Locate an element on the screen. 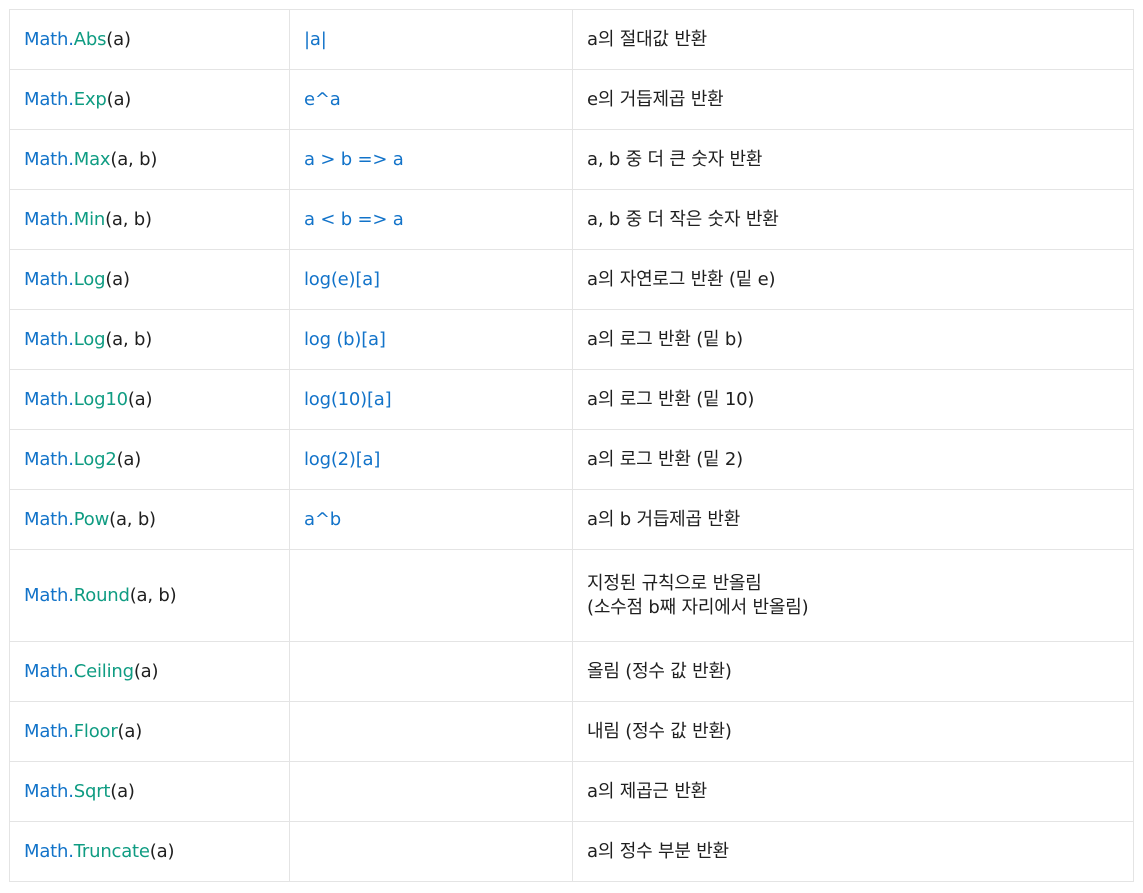  description-text: a의 로그 반환 (밑 10) is located at coordinates (671, 399).